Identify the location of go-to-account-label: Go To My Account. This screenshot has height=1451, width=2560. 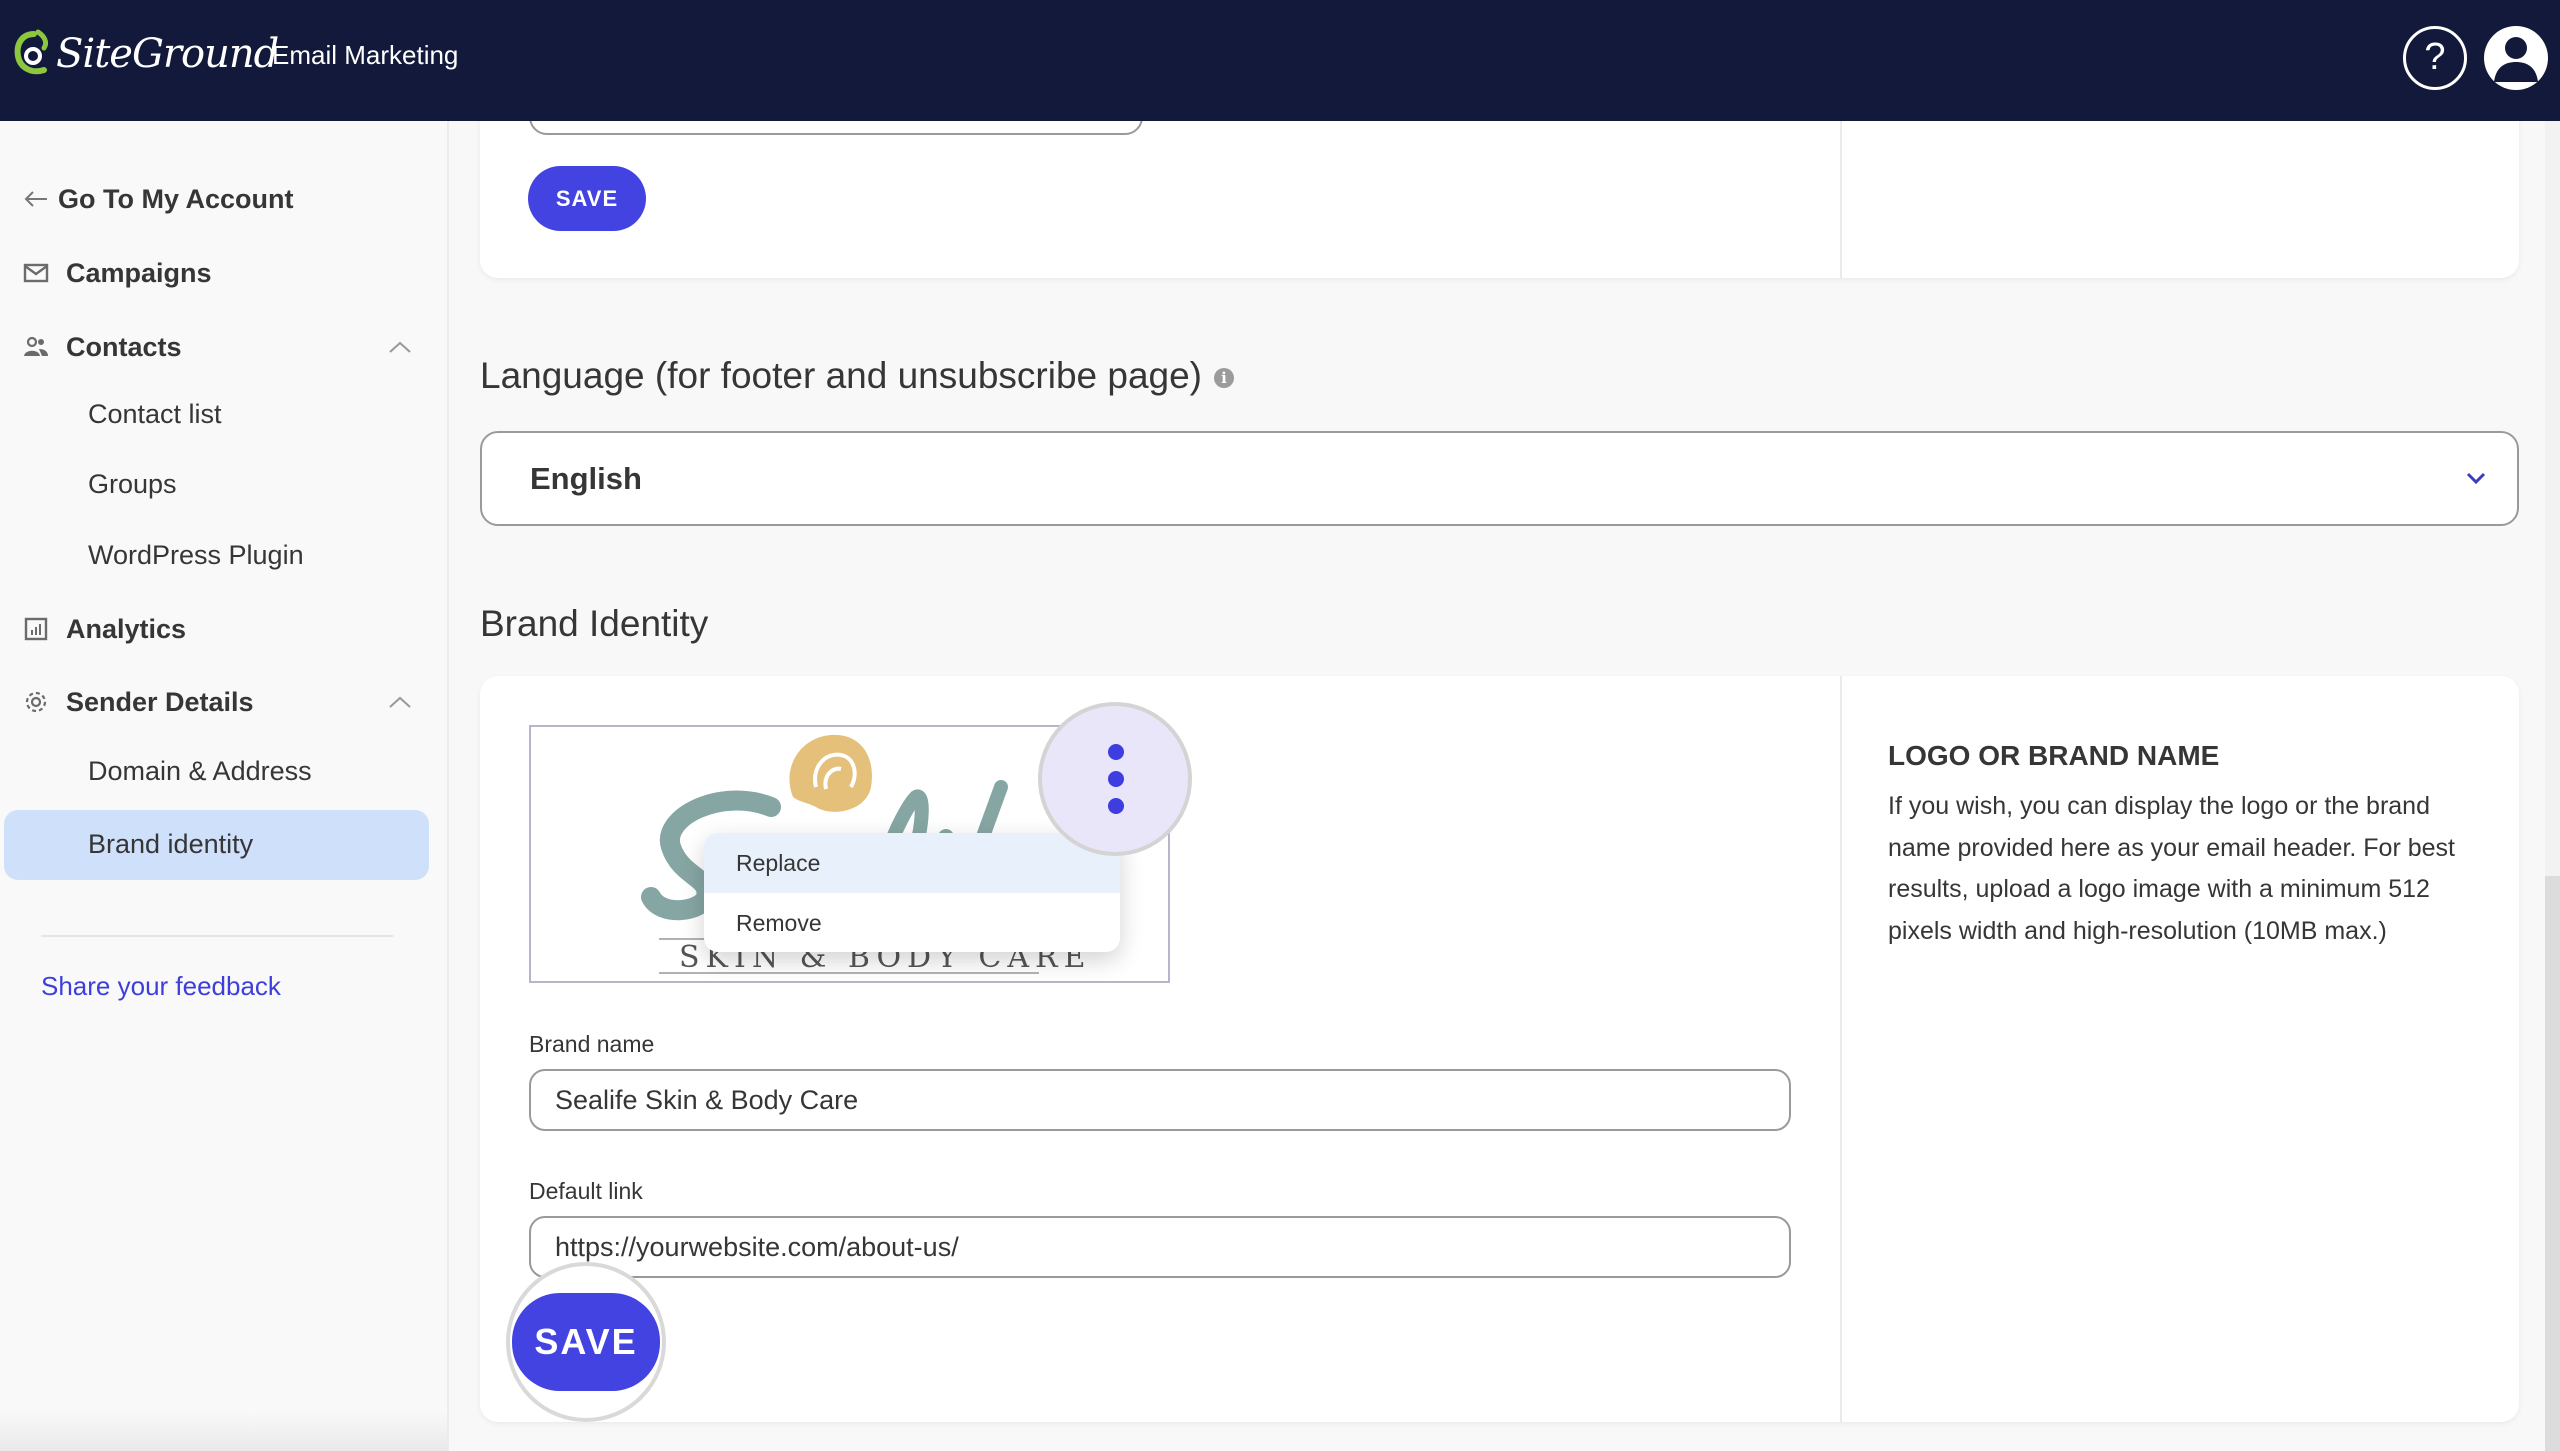
(176, 198).